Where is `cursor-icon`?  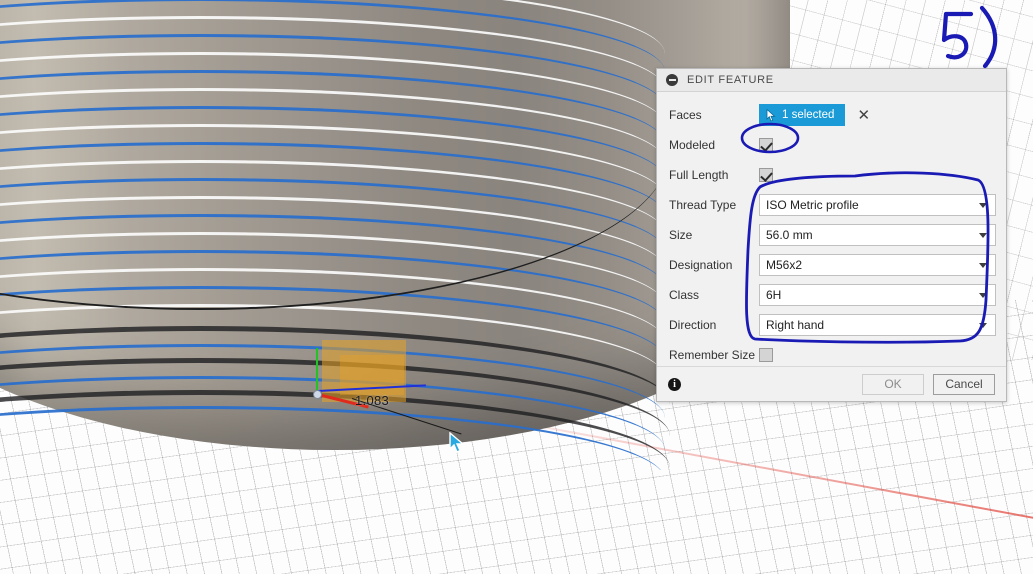 cursor-icon is located at coordinates (457, 442).